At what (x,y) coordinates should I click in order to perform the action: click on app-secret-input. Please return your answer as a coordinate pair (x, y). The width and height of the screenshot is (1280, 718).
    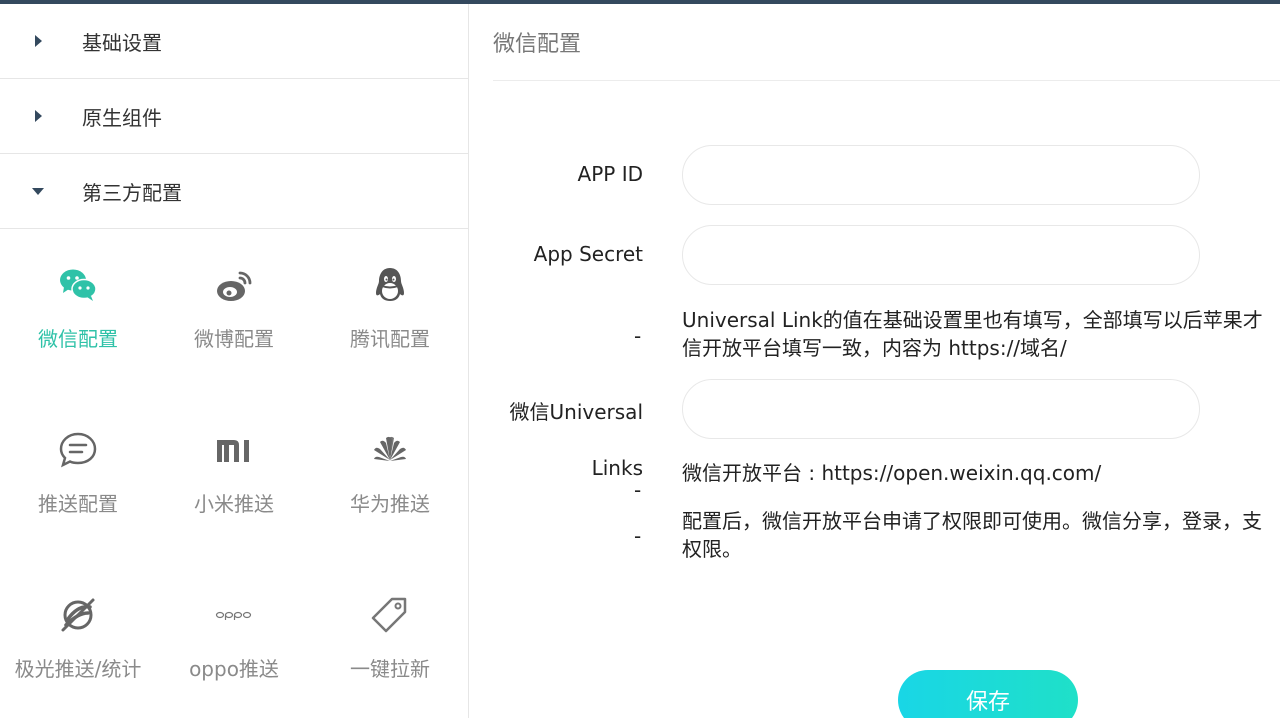
    Looking at the image, I should click on (941, 255).